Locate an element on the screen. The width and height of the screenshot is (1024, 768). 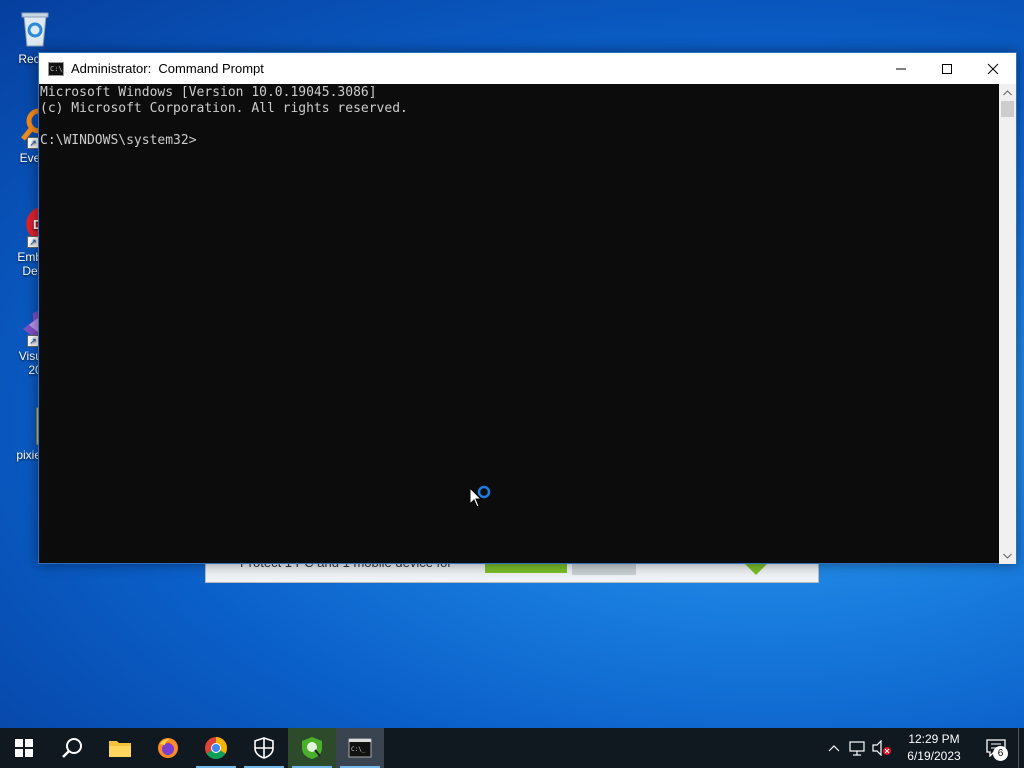
minimize-icon is located at coordinates (901, 68).